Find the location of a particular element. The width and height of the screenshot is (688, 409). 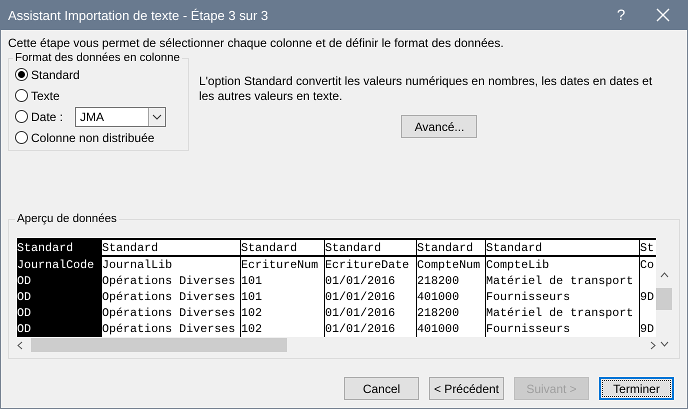

radio-label: Texte is located at coordinates (45, 95).